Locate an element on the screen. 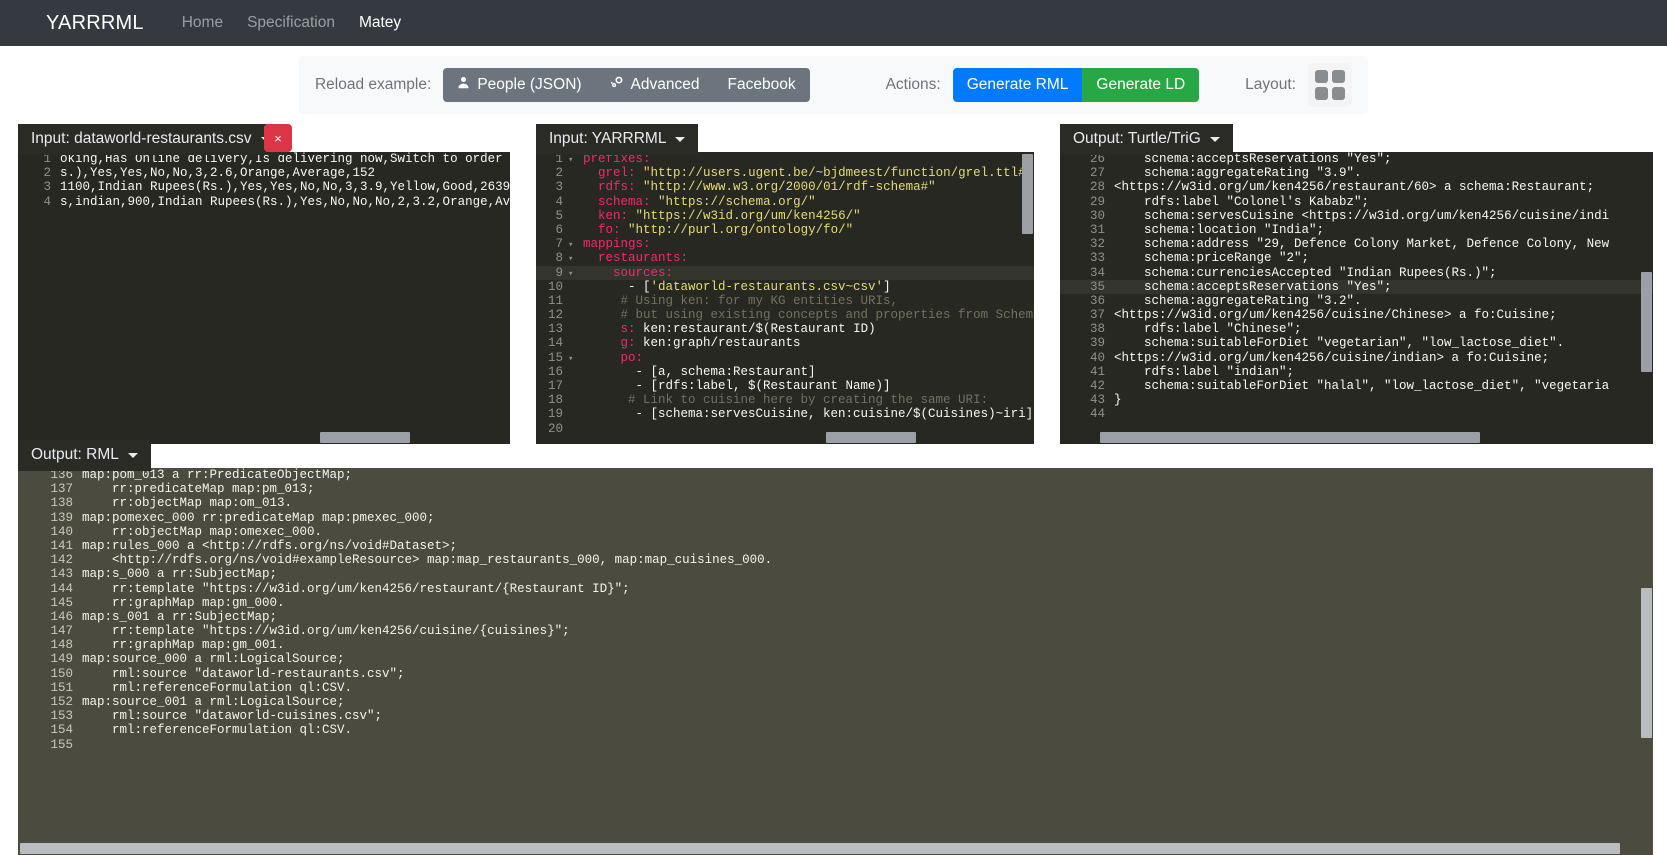  nav-link-matey: Matey is located at coordinates (380, 23).